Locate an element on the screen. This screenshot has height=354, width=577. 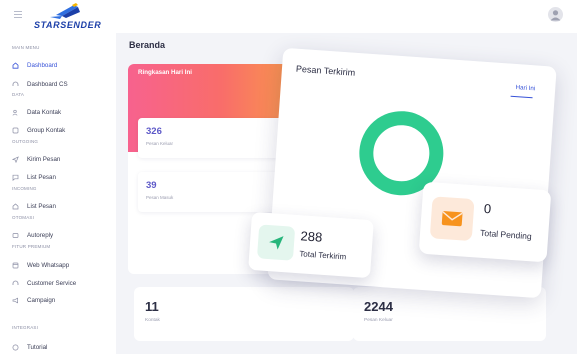
reply-icon is located at coordinates (15, 235).